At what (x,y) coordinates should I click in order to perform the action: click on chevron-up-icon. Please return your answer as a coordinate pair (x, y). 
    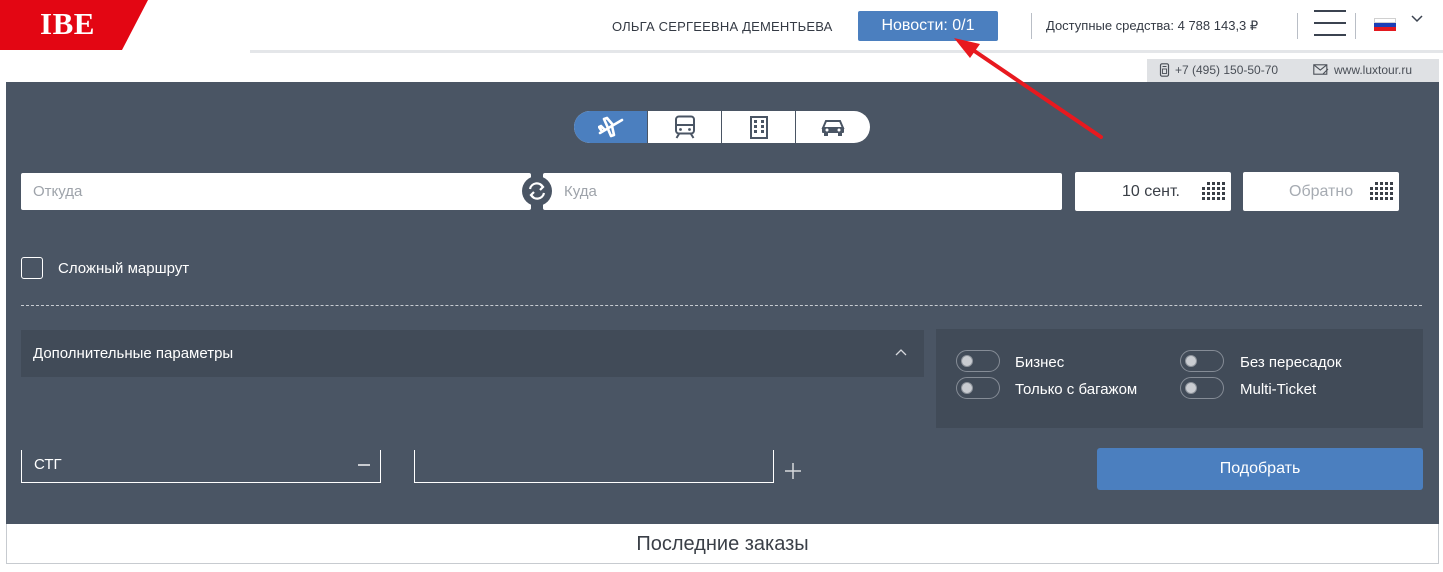
    Looking at the image, I should click on (901, 352).